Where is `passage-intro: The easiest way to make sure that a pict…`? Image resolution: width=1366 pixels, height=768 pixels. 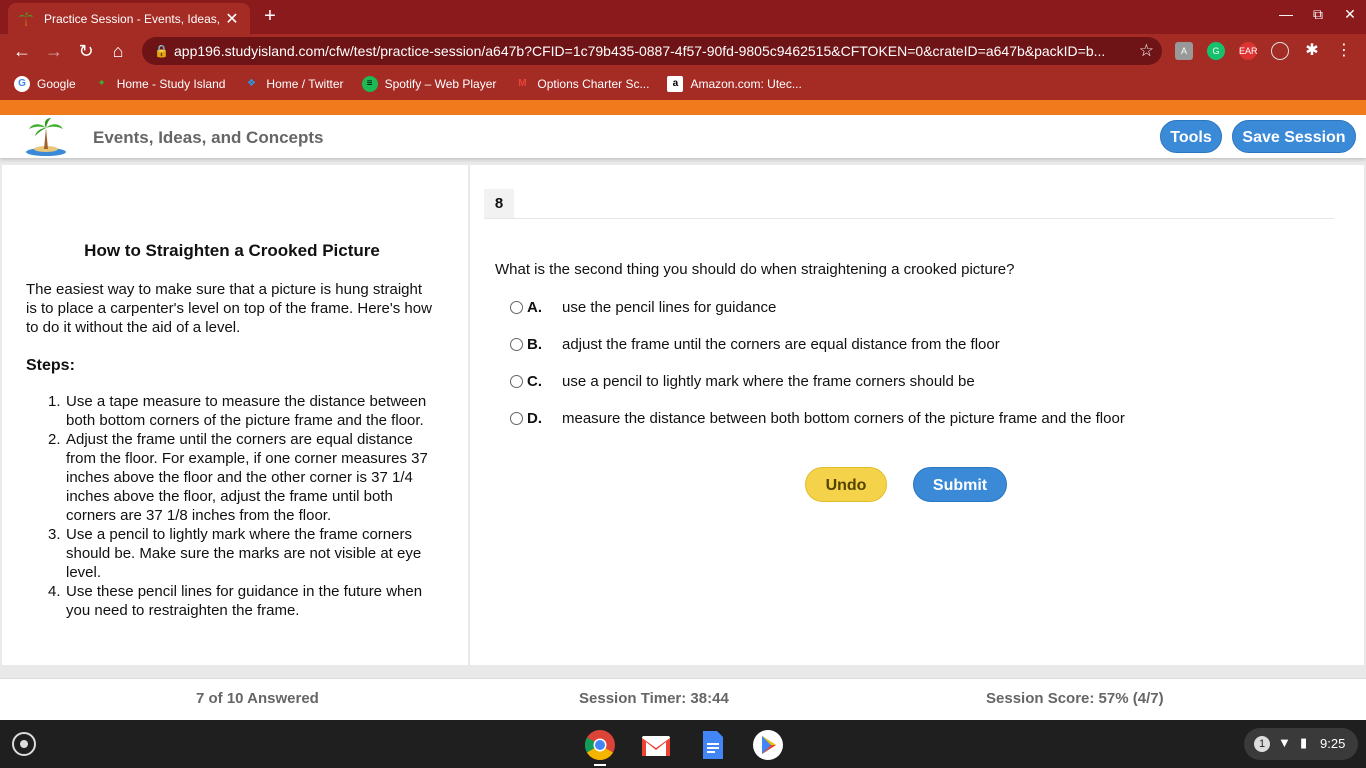
passage-intro: The easiest way to make sure that a pict… is located at coordinates (229, 308).